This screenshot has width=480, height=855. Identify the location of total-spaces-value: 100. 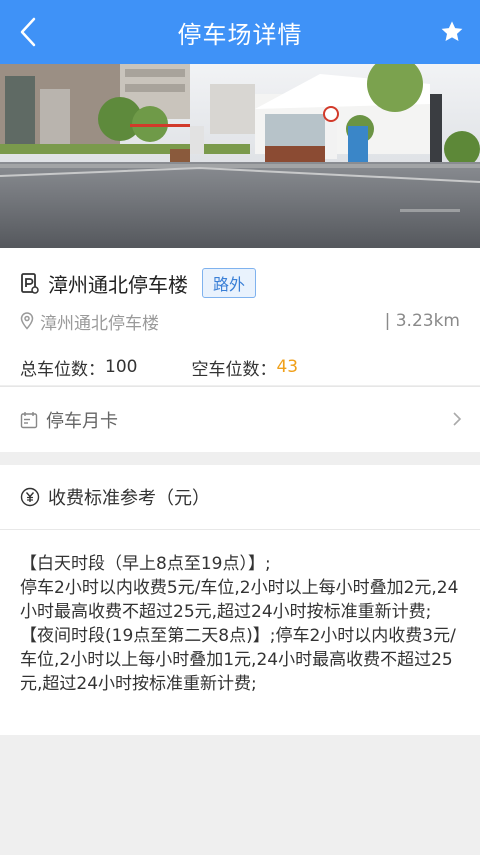
(121, 367).